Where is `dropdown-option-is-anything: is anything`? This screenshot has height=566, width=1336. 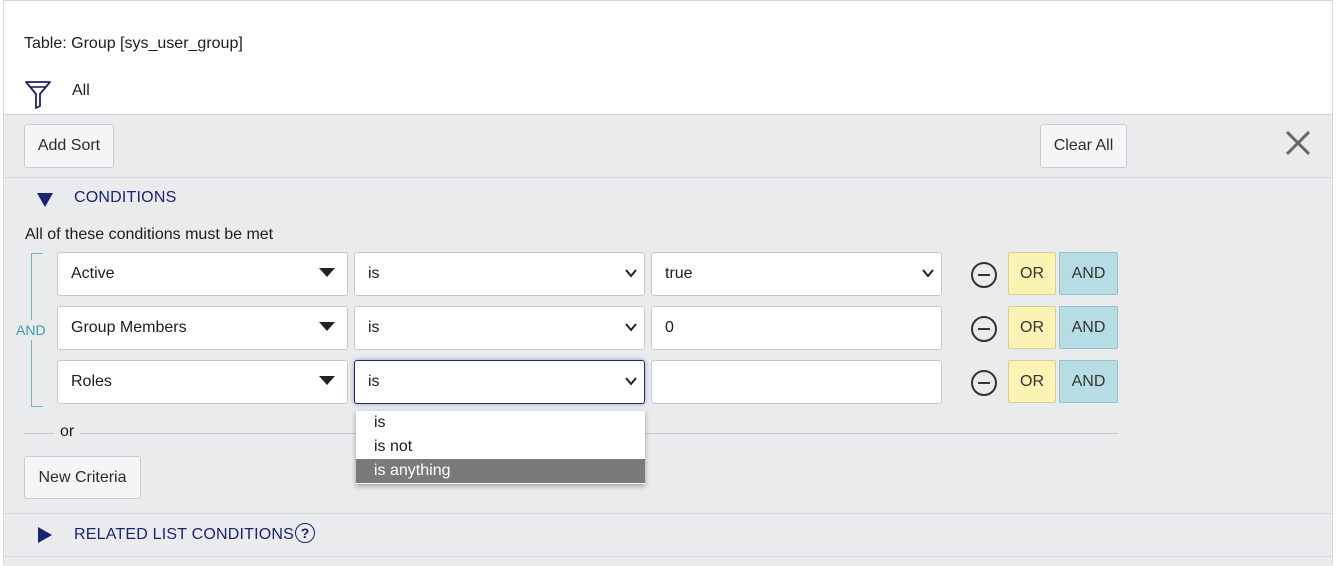 dropdown-option-is-anything: is anything is located at coordinates (500, 471).